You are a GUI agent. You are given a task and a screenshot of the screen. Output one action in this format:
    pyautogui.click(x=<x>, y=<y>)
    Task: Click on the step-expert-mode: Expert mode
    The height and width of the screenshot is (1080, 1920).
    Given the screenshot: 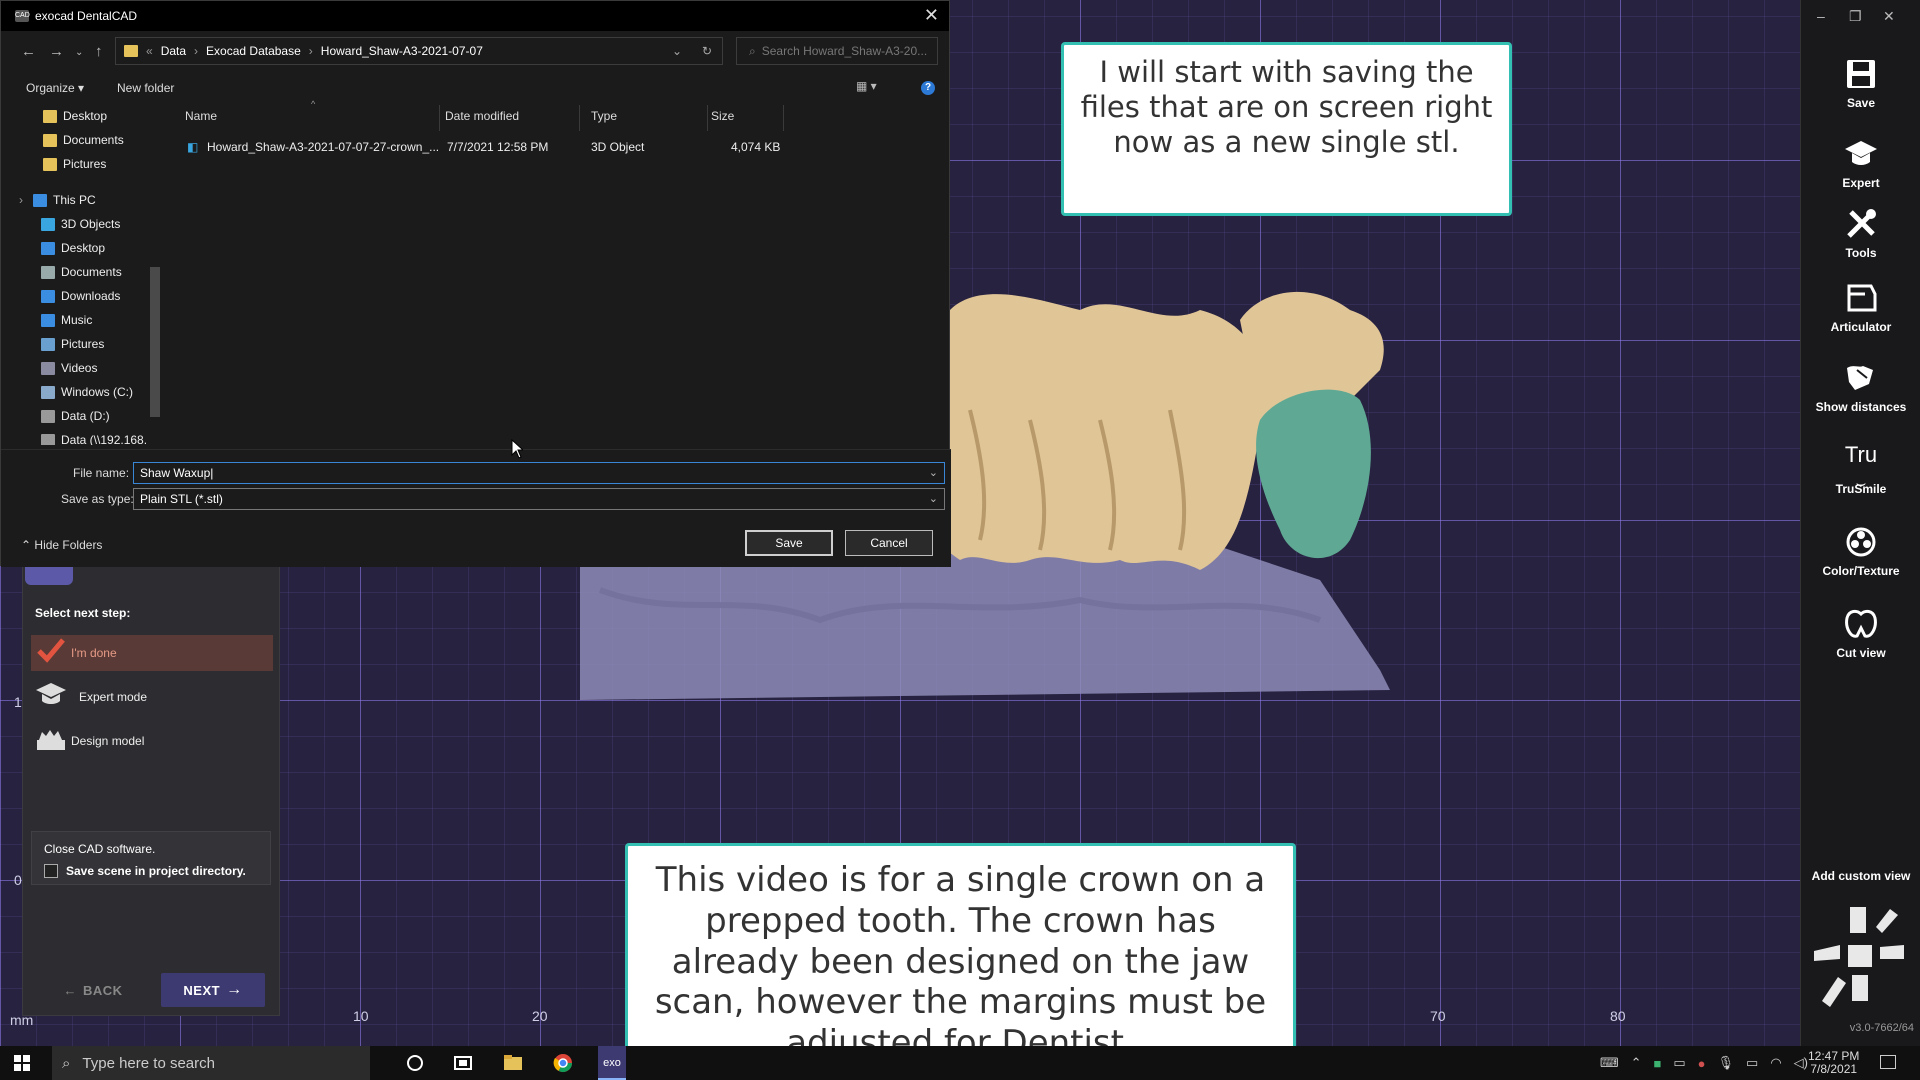 What is the action you would take?
    pyautogui.click(x=152, y=697)
    